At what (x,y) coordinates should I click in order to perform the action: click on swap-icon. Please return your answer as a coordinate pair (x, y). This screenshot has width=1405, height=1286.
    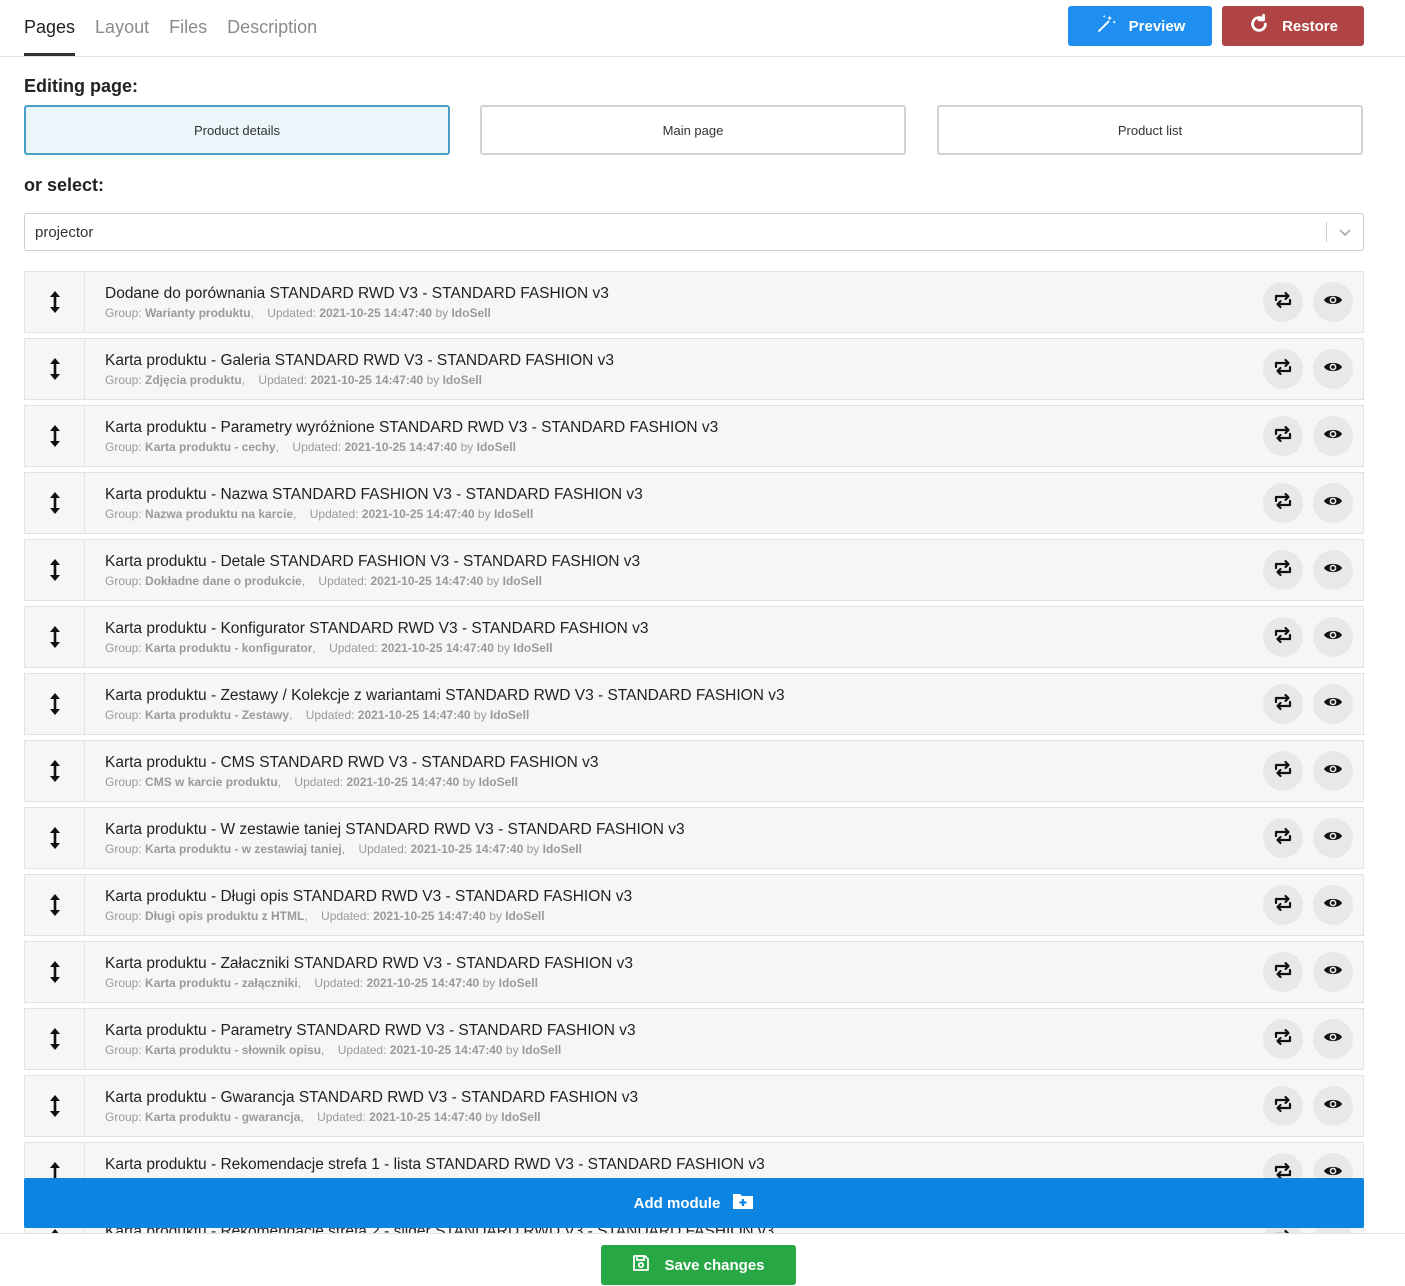
    Looking at the image, I should click on (1283, 637).